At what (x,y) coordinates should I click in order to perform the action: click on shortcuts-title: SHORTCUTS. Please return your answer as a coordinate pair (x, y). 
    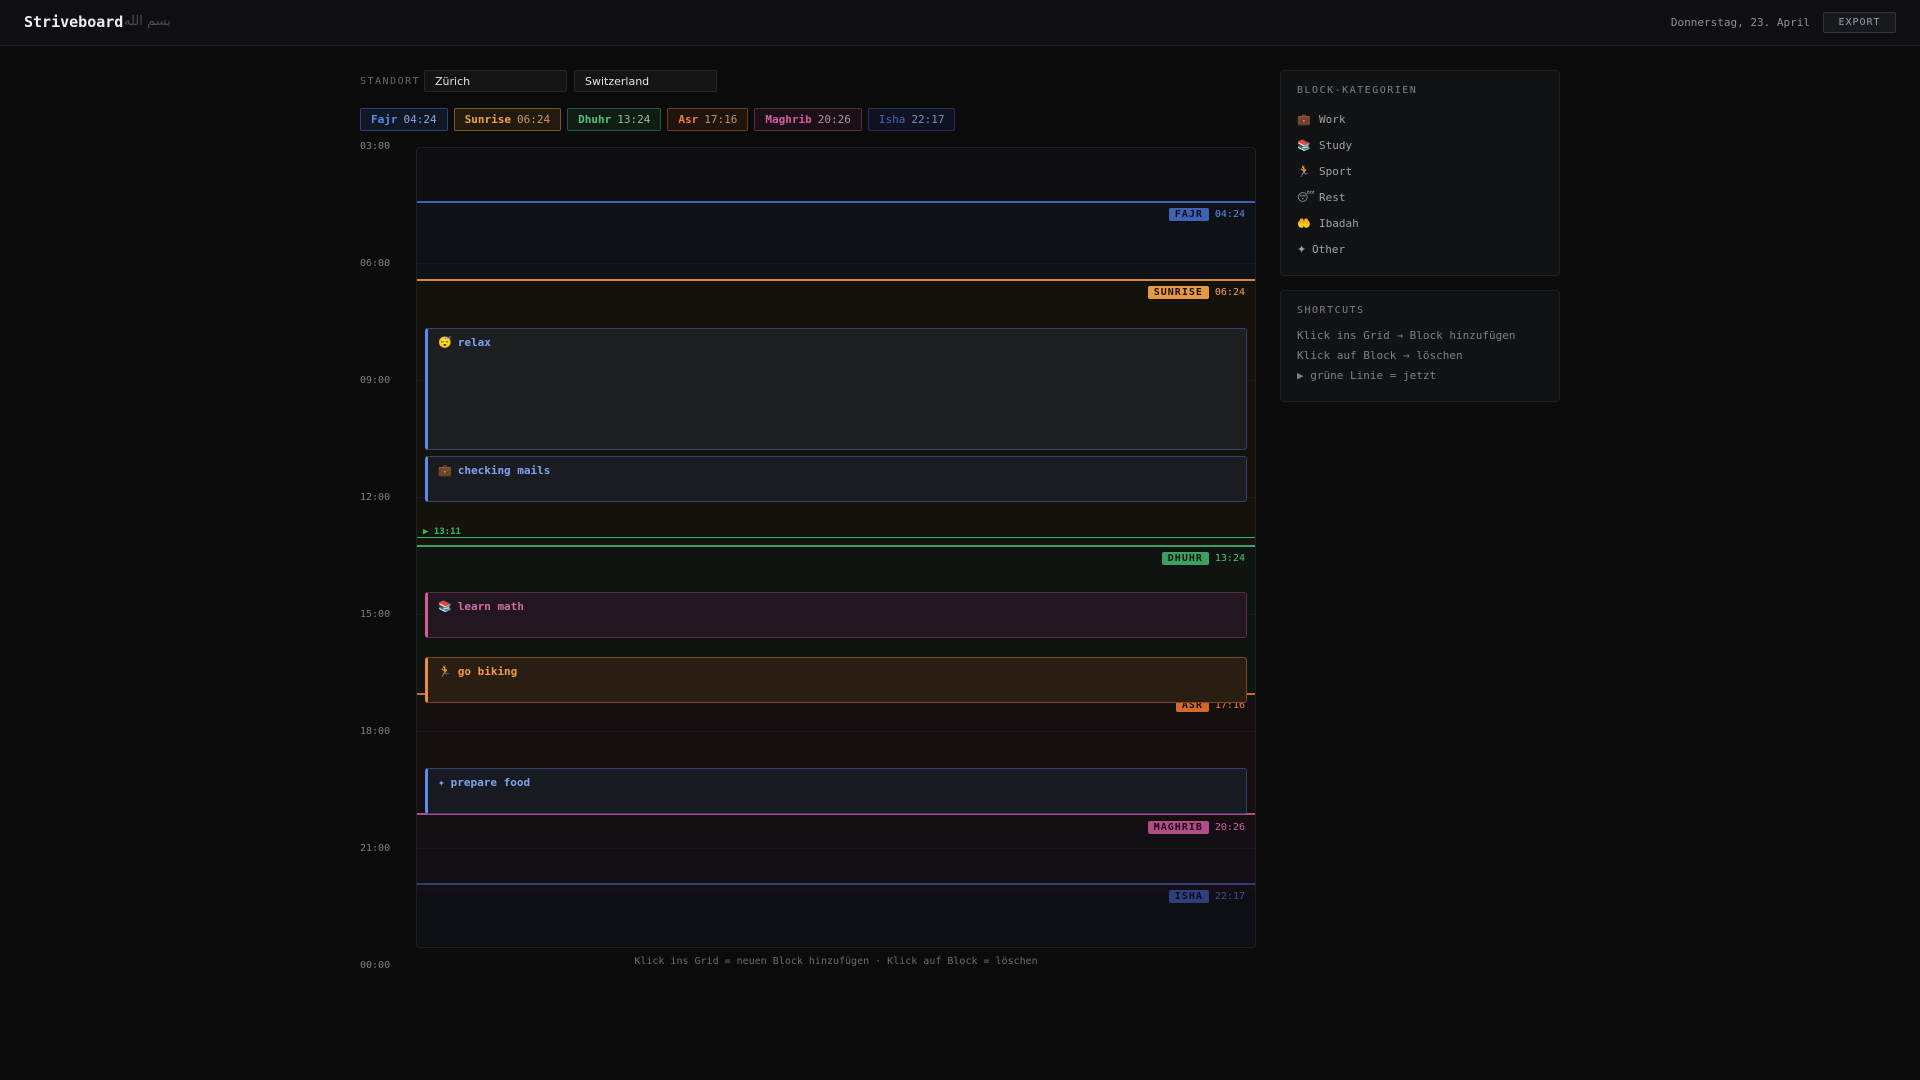
    Looking at the image, I should click on (1331, 310).